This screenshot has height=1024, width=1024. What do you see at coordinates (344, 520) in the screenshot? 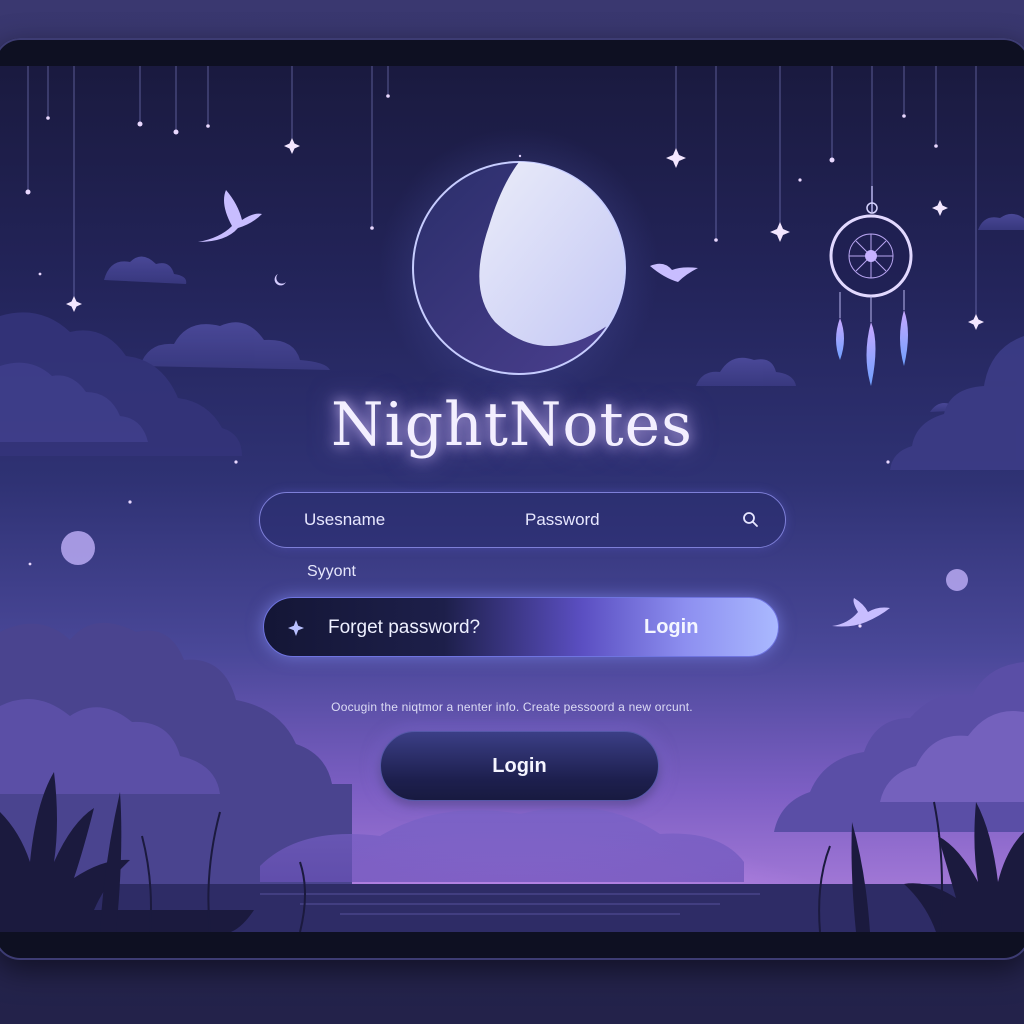
I see `username-label: Usesname` at bounding box center [344, 520].